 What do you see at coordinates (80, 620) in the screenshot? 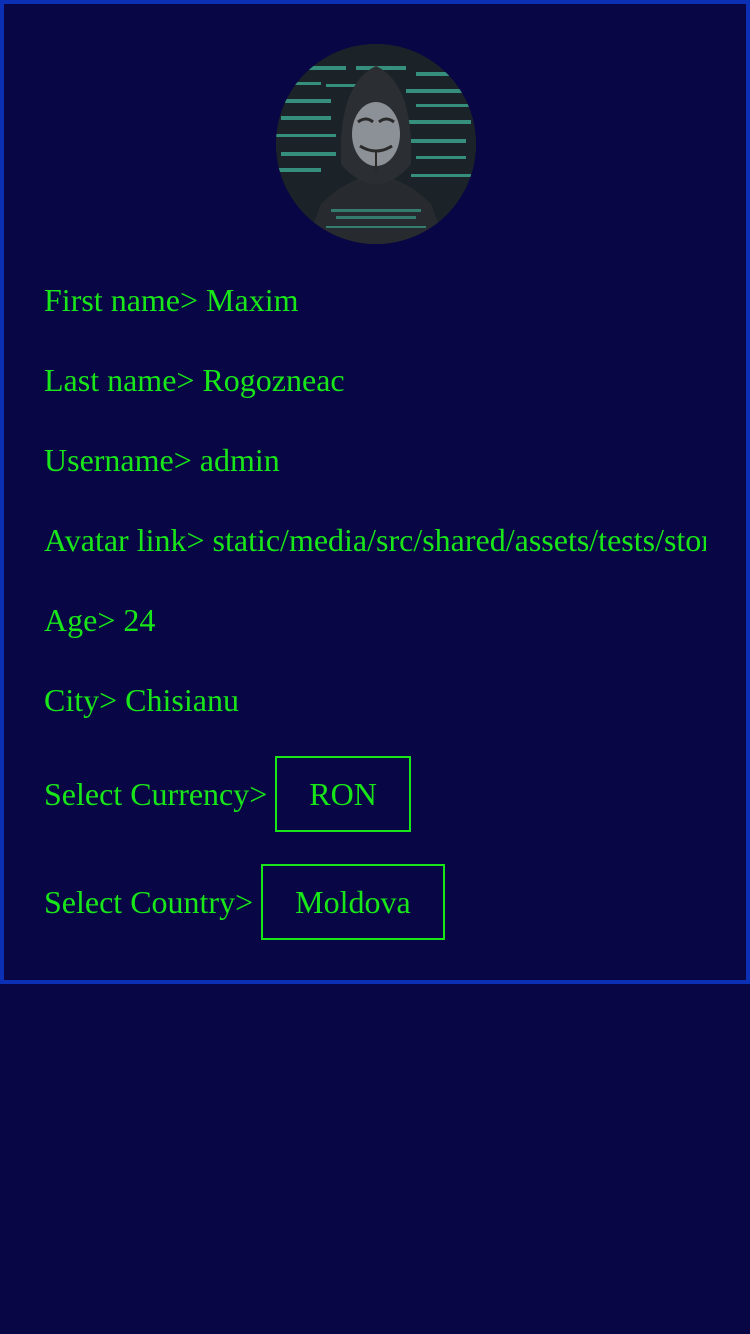
I see `age-label: Age>` at bounding box center [80, 620].